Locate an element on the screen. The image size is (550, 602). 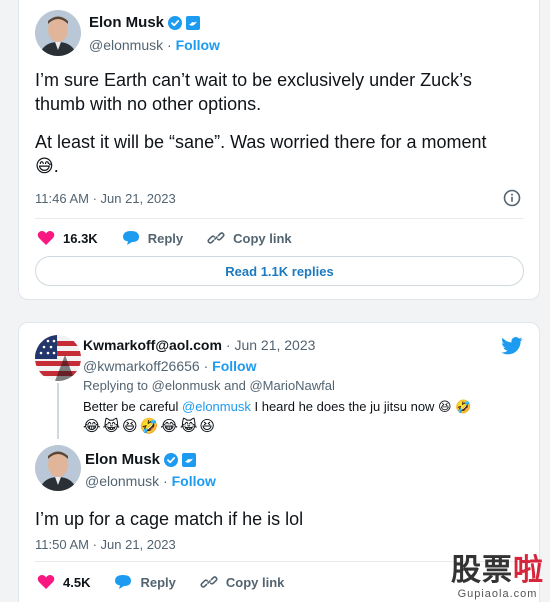
like-count: 16.3K is located at coordinates (80, 238).